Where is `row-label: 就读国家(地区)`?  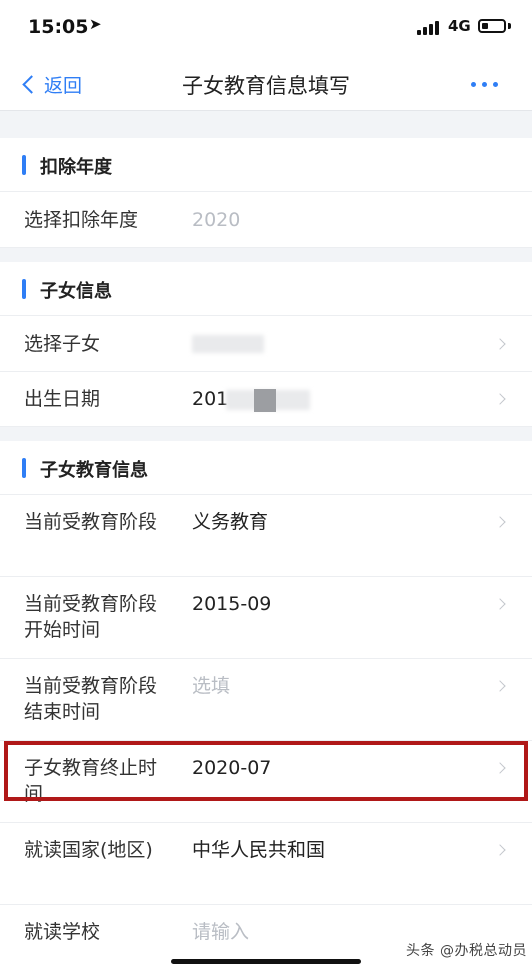
row-label: 就读国家(地区) is located at coordinates (88, 850).